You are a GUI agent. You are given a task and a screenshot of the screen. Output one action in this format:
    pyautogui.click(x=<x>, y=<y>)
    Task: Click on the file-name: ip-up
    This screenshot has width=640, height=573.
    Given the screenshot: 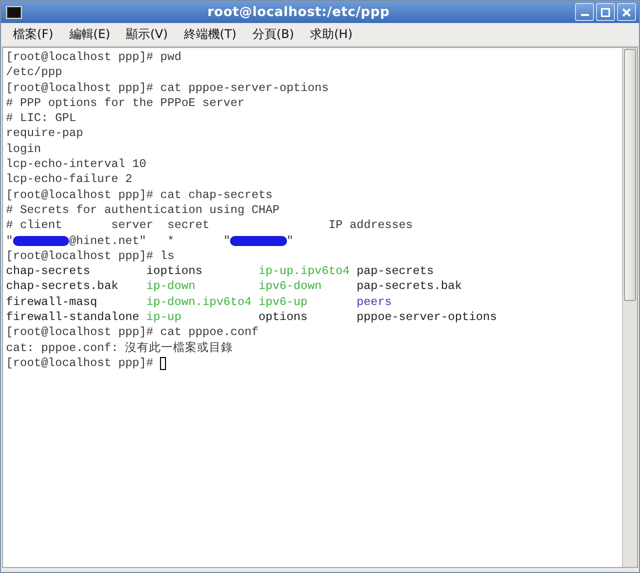 What is the action you would take?
    pyautogui.click(x=164, y=318)
    